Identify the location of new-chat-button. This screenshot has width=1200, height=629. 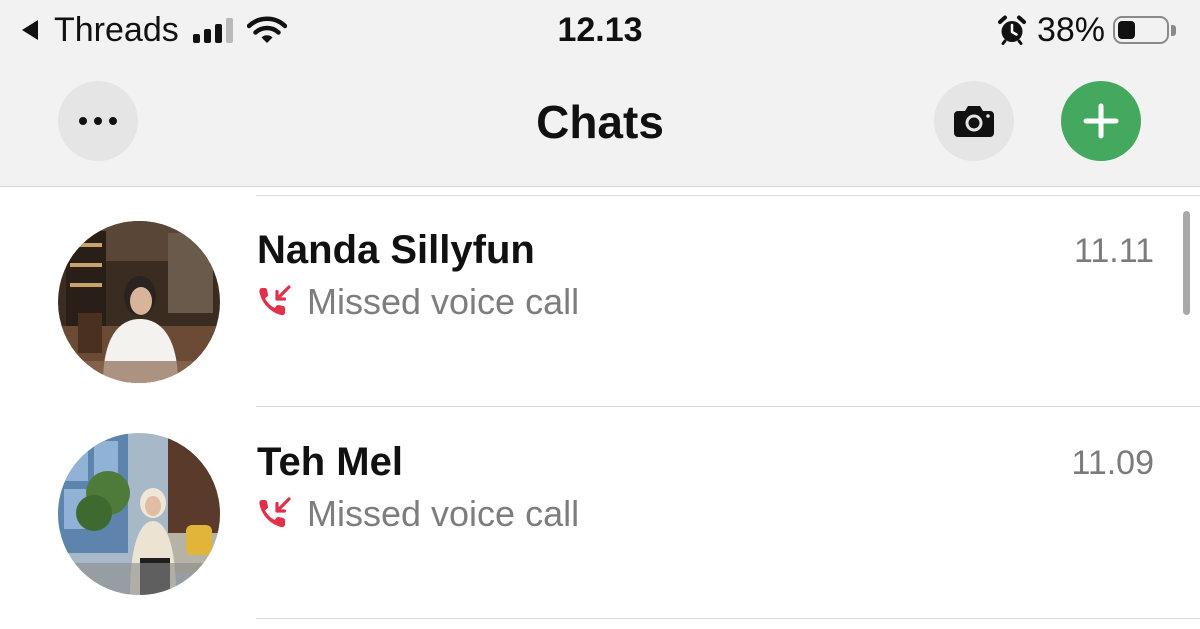
(1101, 121).